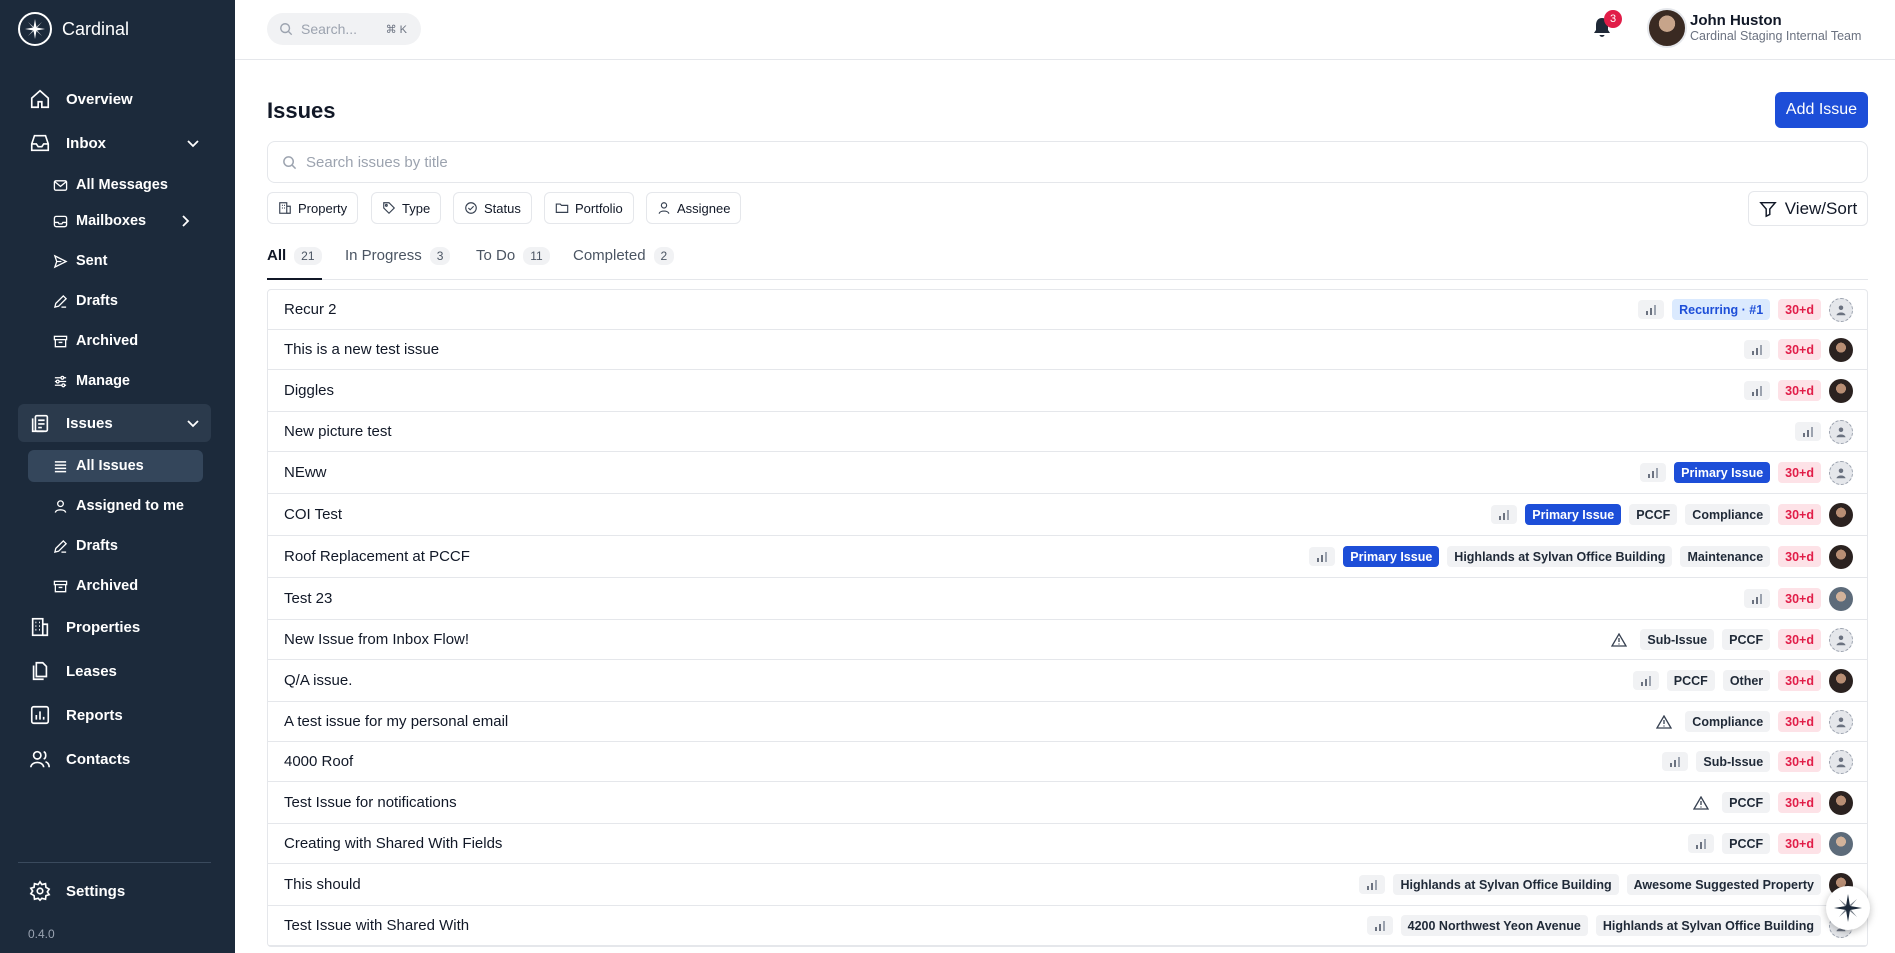  I want to click on filter-status: Status, so click(492, 208).